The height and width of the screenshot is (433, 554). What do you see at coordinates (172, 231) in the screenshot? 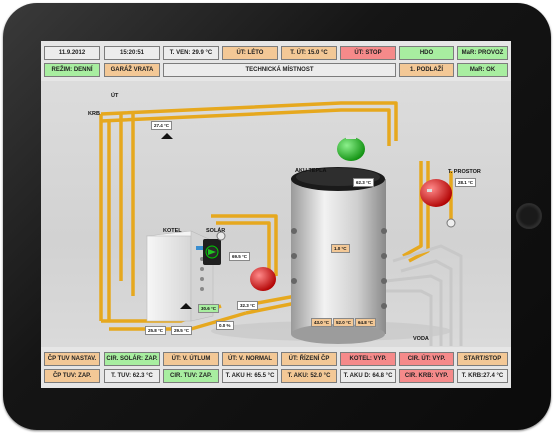
I see `label-kotel: KOTEL` at bounding box center [172, 231].